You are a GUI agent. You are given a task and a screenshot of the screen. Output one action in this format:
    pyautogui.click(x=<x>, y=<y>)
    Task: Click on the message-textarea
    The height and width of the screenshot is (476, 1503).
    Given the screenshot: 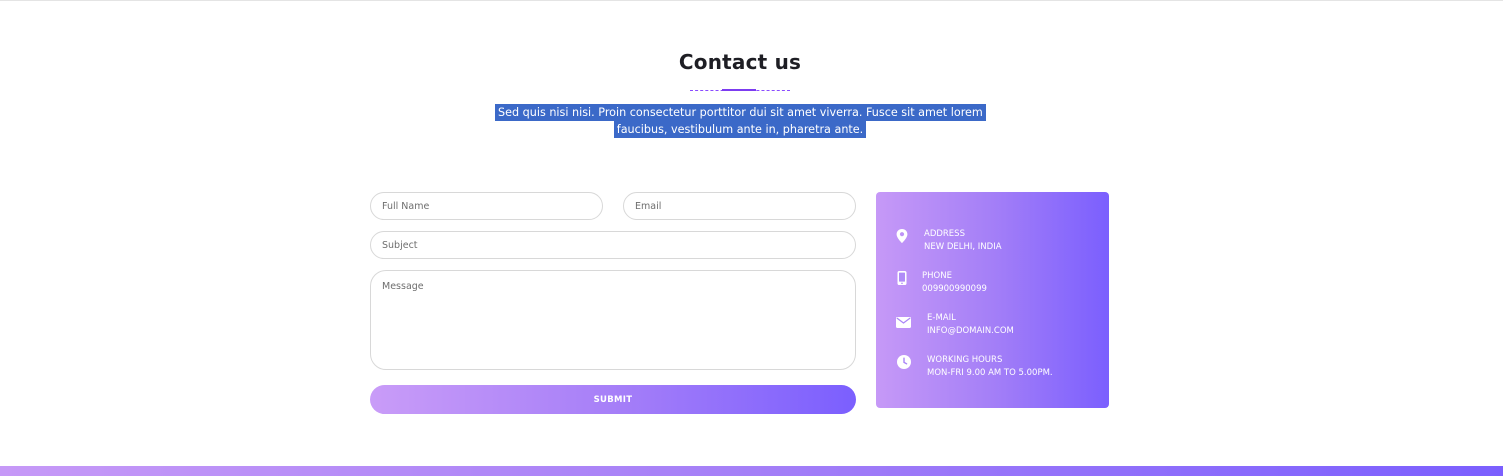 What is the action you would take?
    pyautogui.click(x=613, y=320)
    